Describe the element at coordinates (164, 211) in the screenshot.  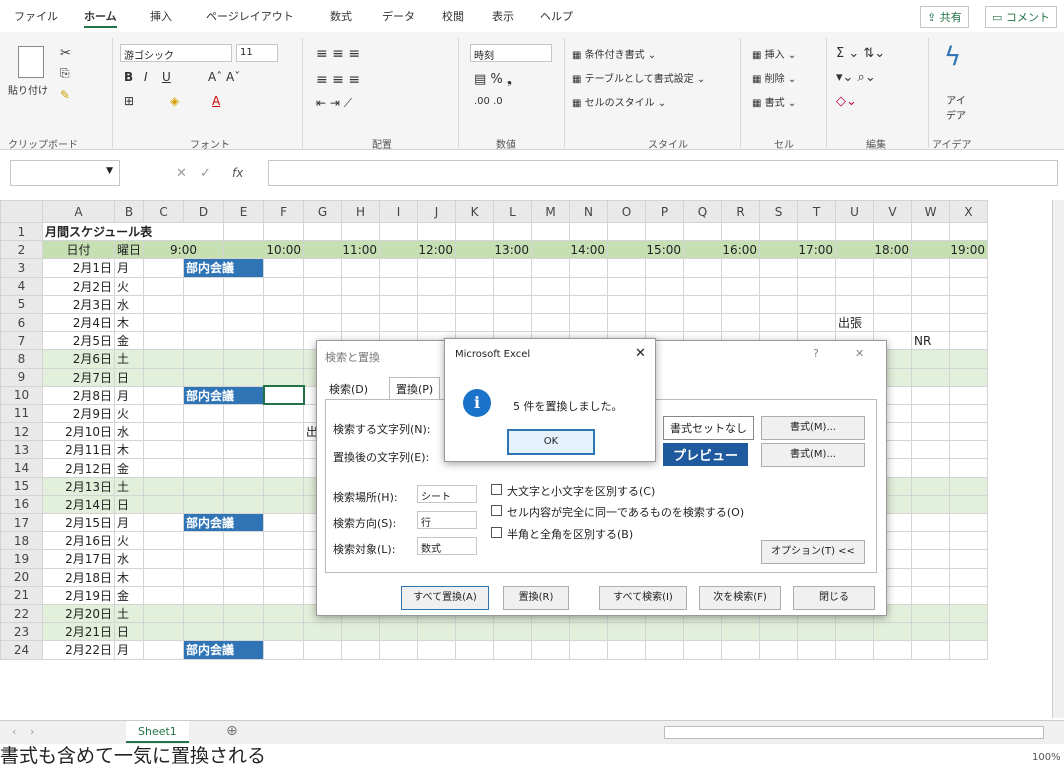
I see `column-header: C` at that location.